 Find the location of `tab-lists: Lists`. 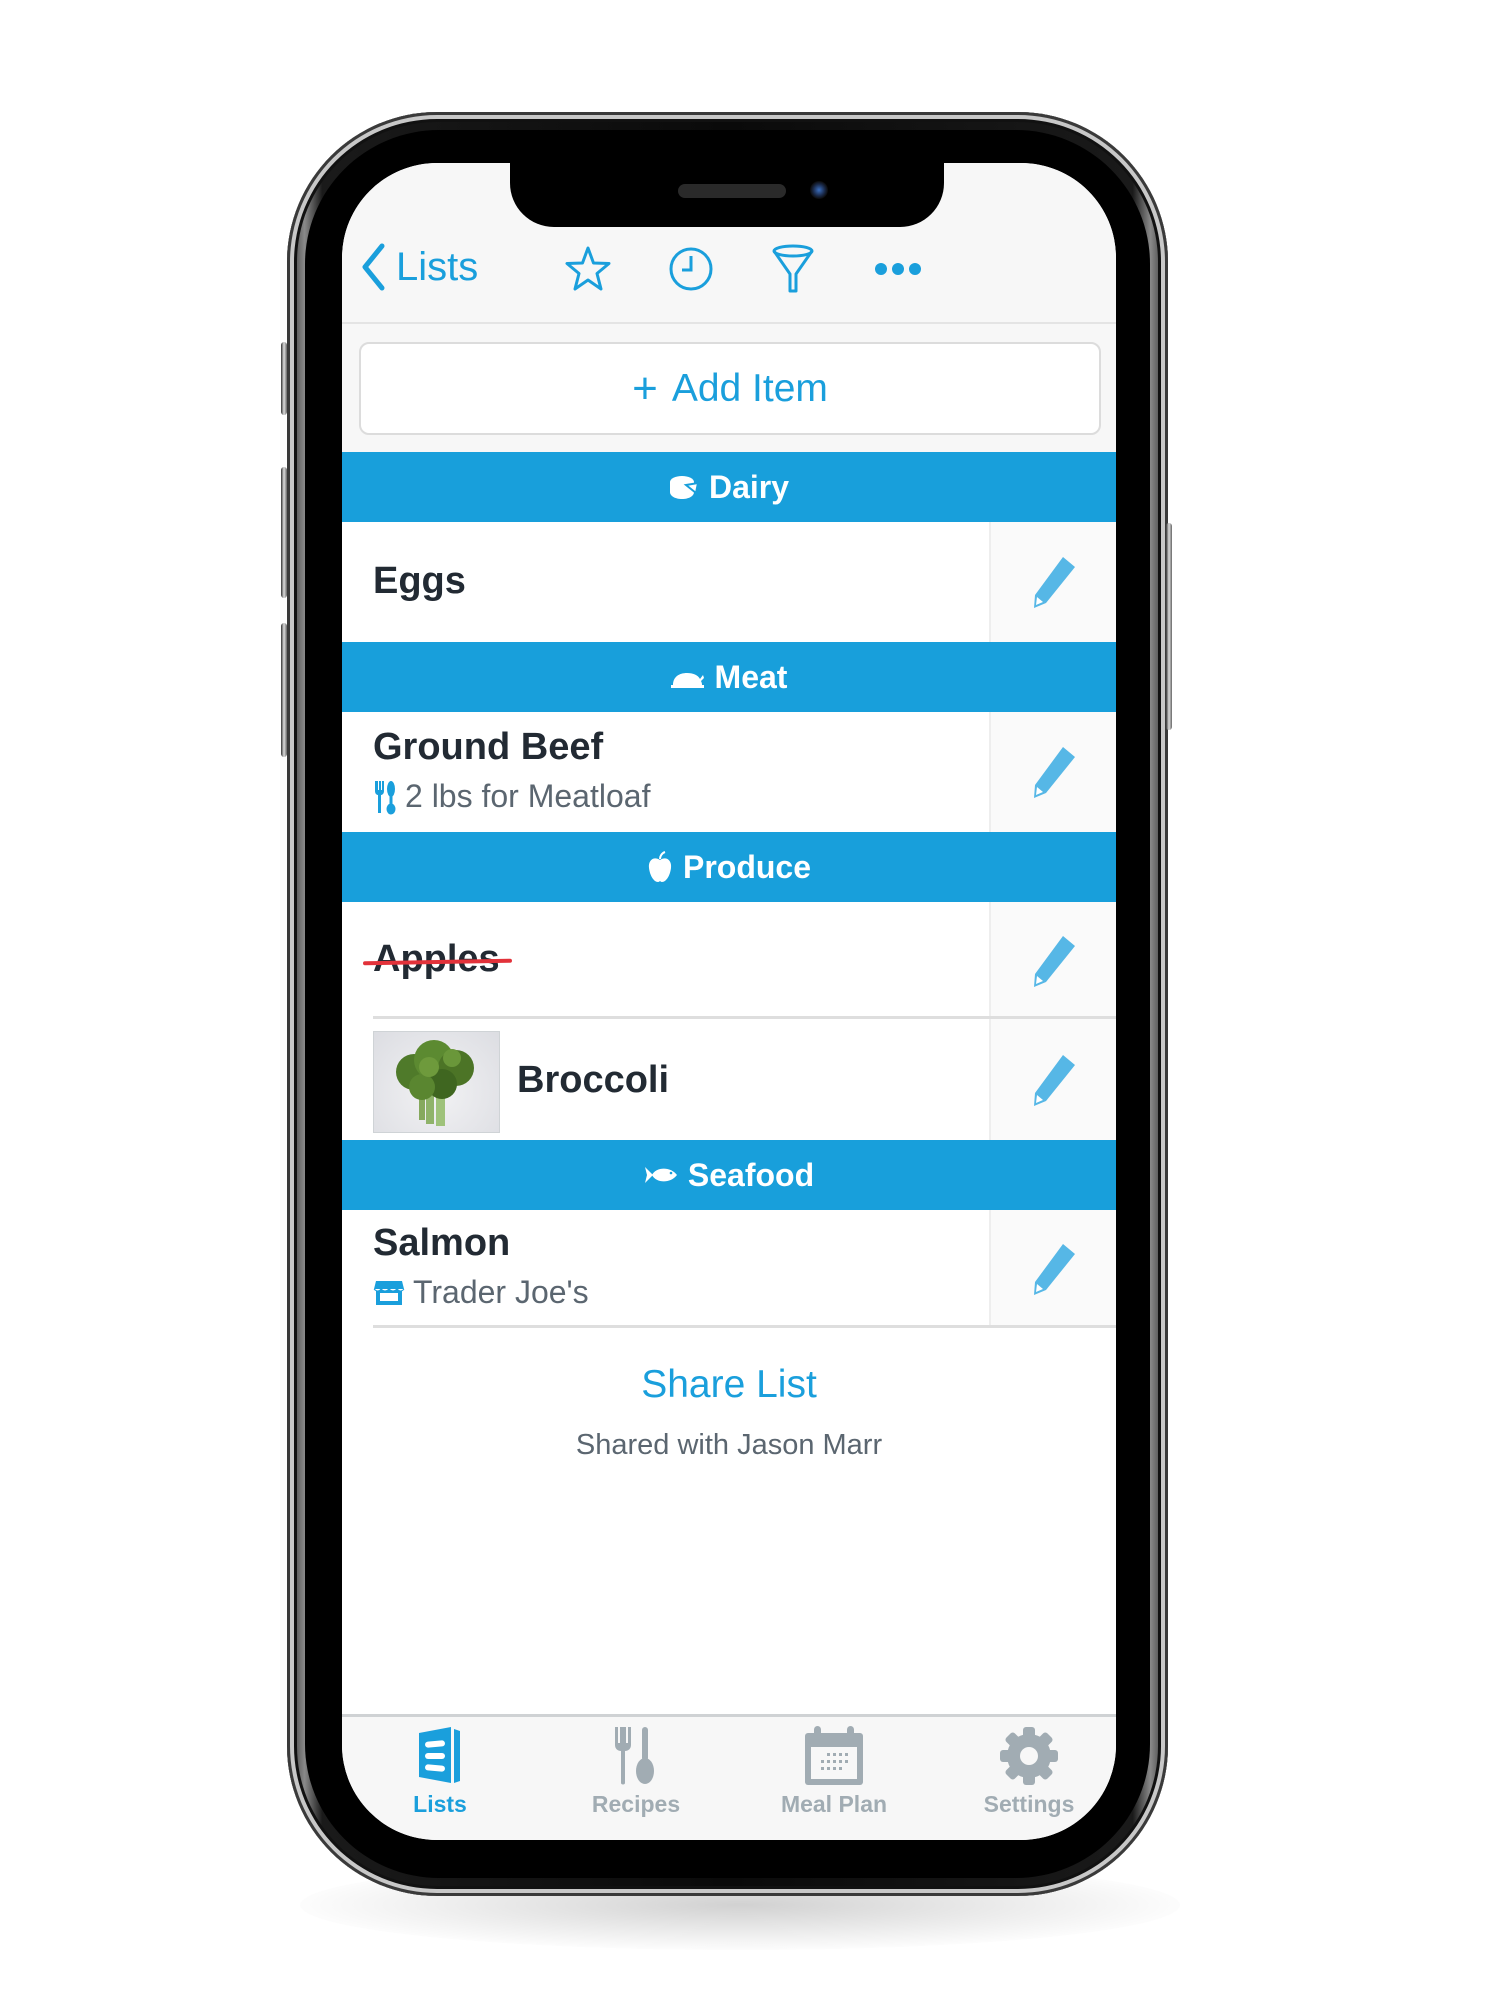

tab-lists: Lists is located at coordinates (440, 1771).